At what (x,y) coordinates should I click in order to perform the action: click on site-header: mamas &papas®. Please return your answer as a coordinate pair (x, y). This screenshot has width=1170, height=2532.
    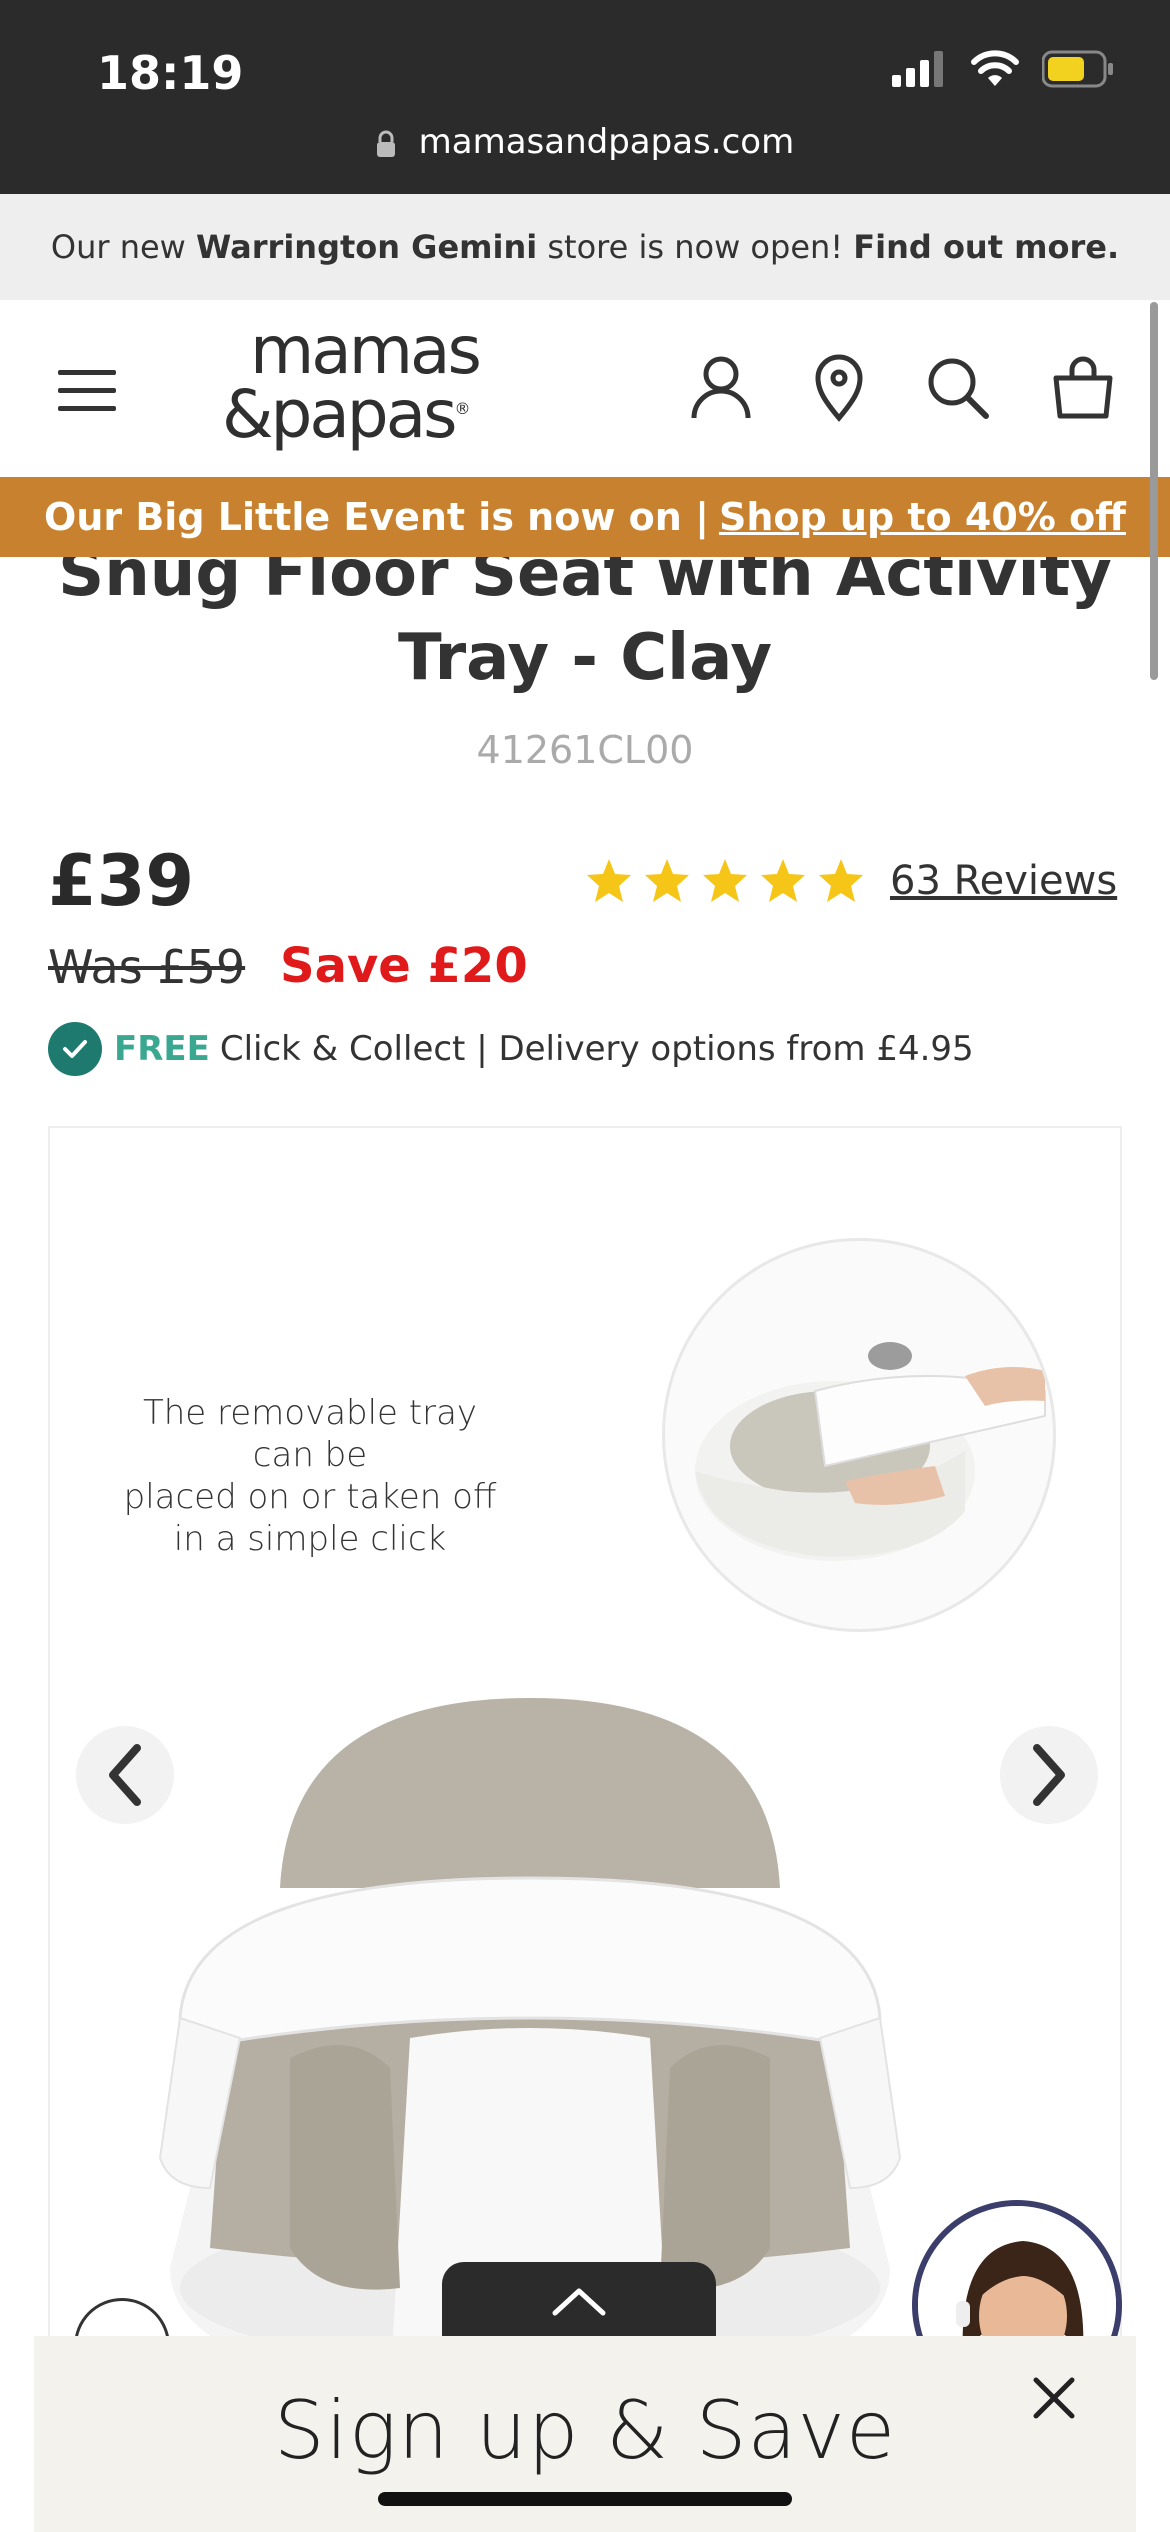
    Looking at the image, I should click on (585, 388).